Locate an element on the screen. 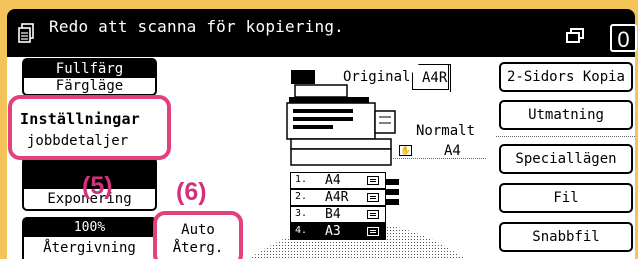 The image size is (638, 259). copy-ratio-button: 100% Återgivning is located at coordinates (89, 238).